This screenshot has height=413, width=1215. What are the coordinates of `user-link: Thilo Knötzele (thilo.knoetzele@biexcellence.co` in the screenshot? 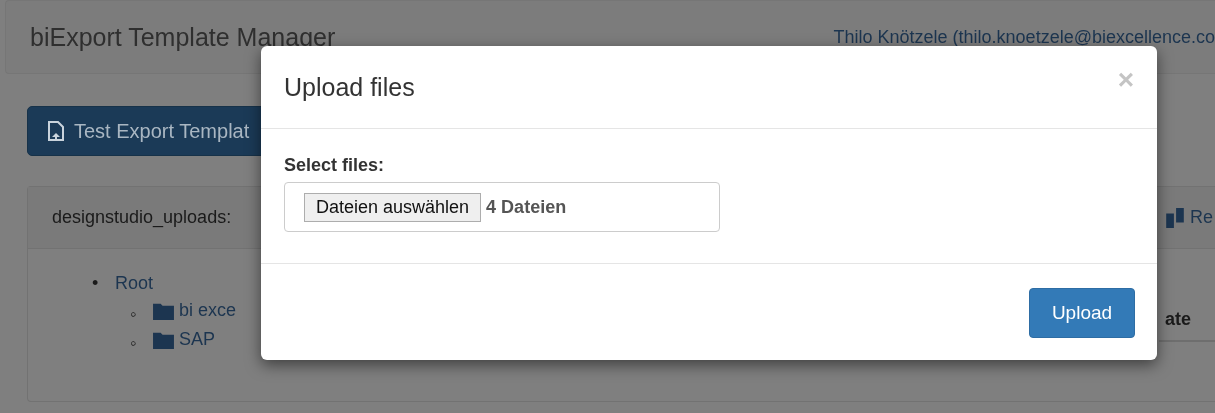 It's located at (1024, 37).